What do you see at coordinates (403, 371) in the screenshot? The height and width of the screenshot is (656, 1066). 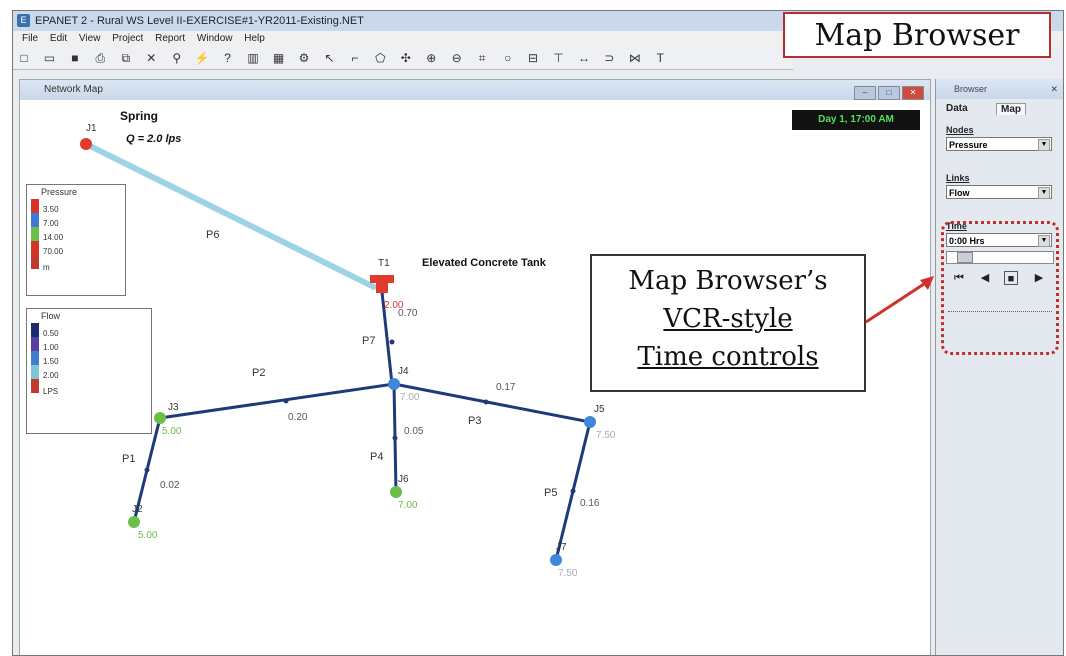 I see `node-id-label: J4` at bounding box center [403, 371].